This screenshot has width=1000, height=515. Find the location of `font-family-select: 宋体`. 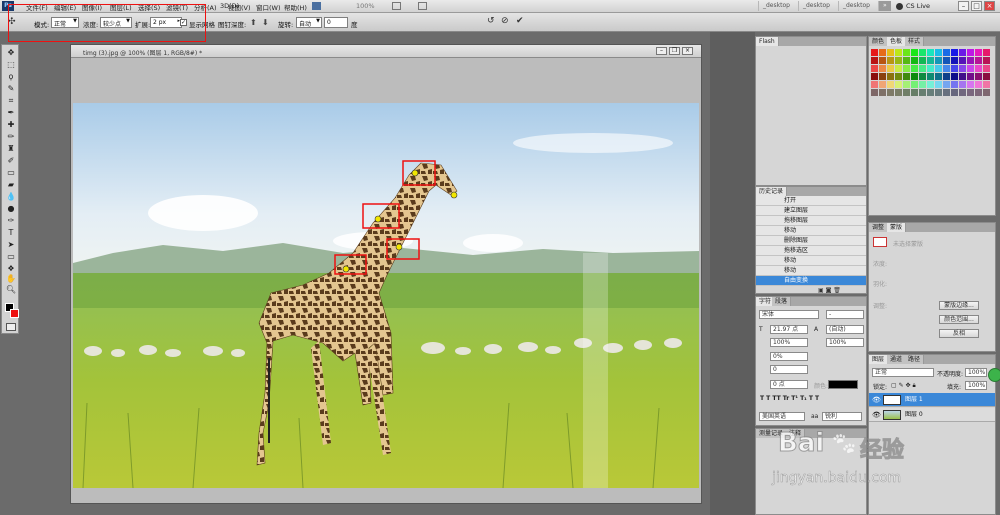

font-family-select: 宋体 is located at coordinates (789, 314).